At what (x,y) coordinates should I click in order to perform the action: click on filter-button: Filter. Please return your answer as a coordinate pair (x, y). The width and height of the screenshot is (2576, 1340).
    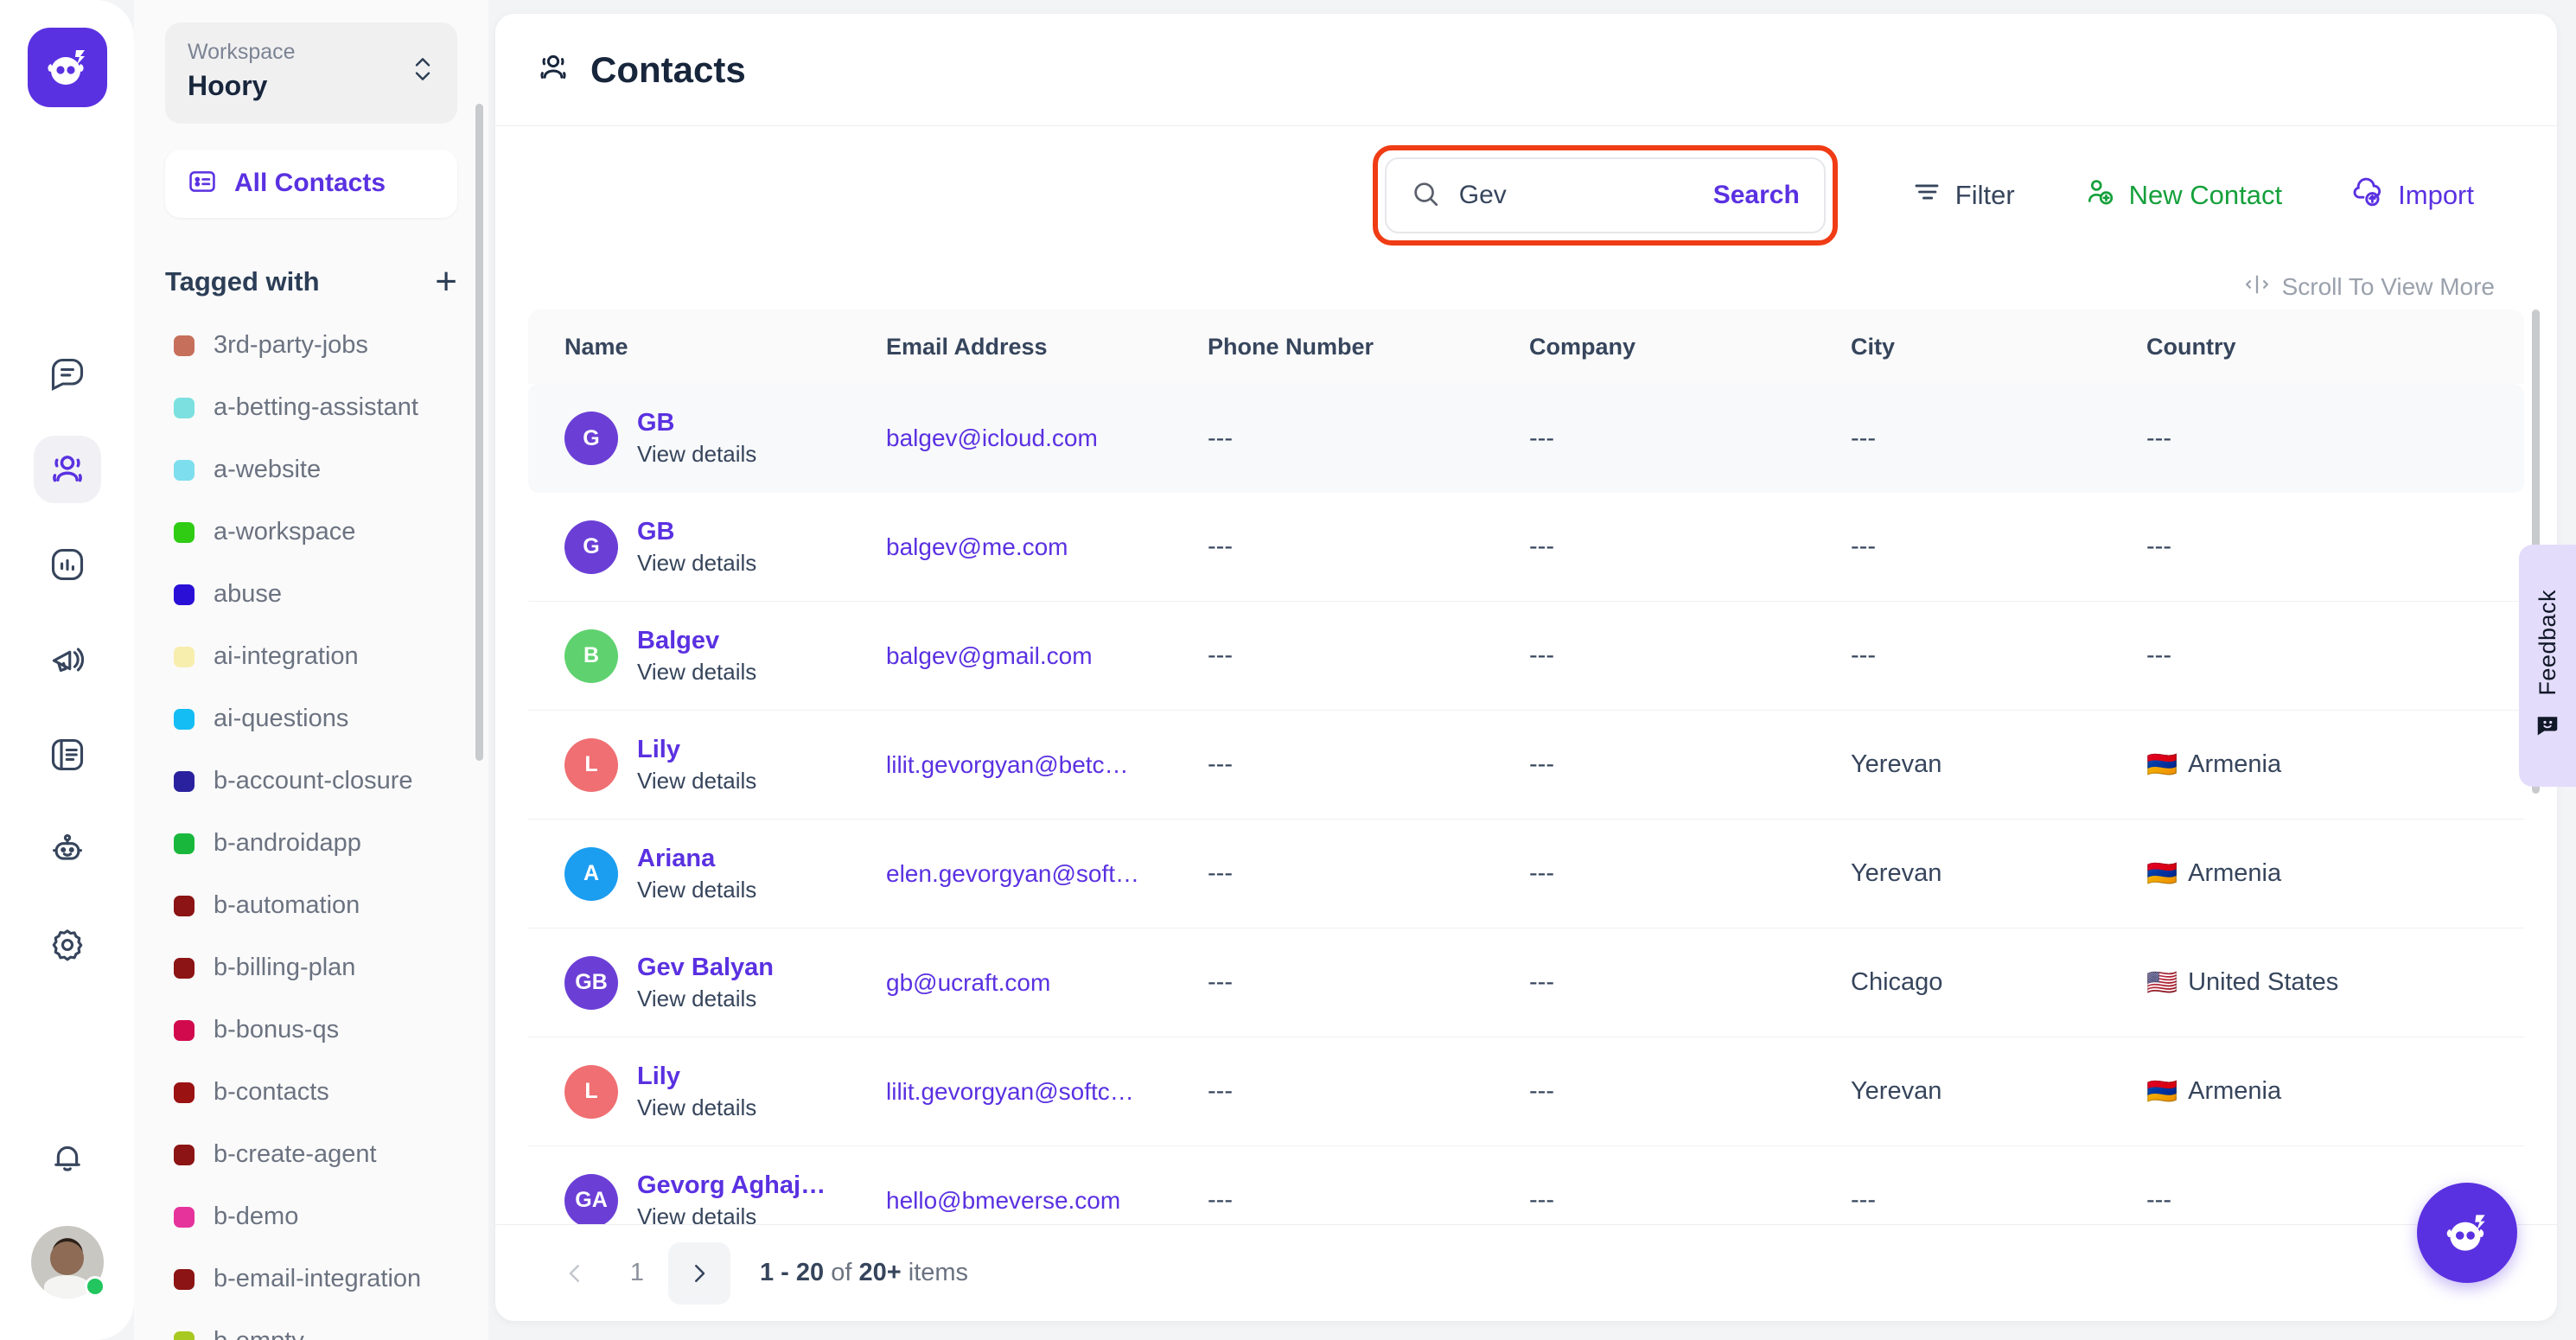
    Looking at the image, I should click on (1964, 195).